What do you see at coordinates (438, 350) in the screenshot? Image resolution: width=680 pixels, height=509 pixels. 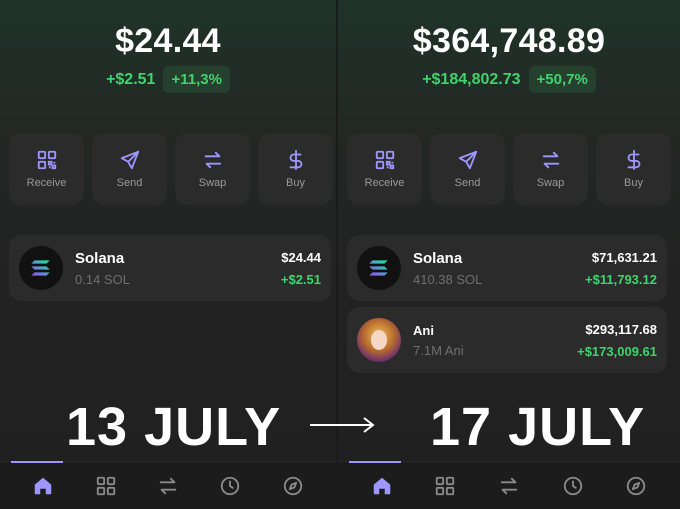 I see `token-amount: 7.1M Ani` at bounding box center [438, 350].